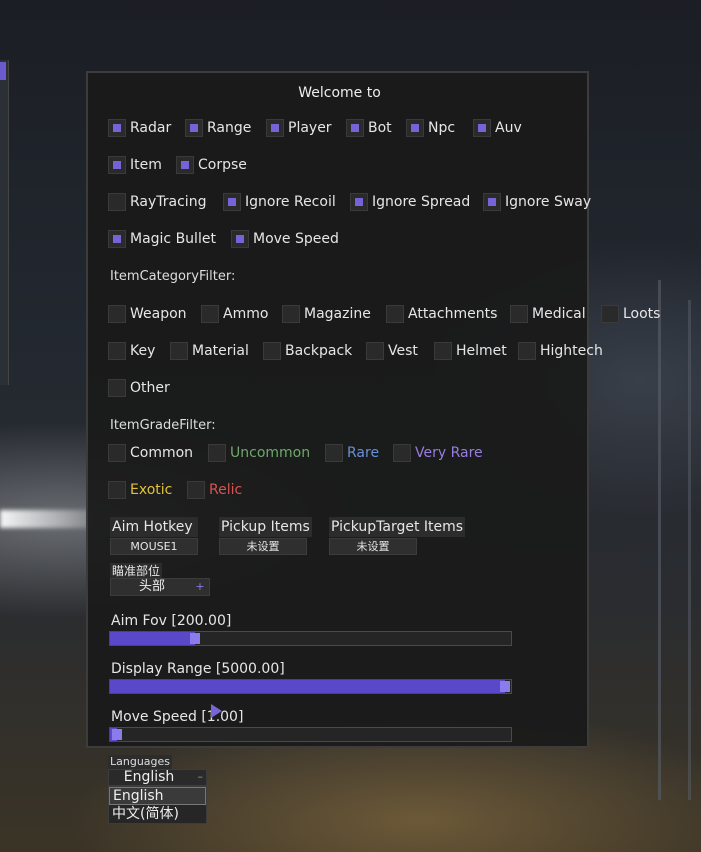 Image resolution: width=701 pixels, height=852 pixels. I want to click on language-option-english: English, so click(157, 796).